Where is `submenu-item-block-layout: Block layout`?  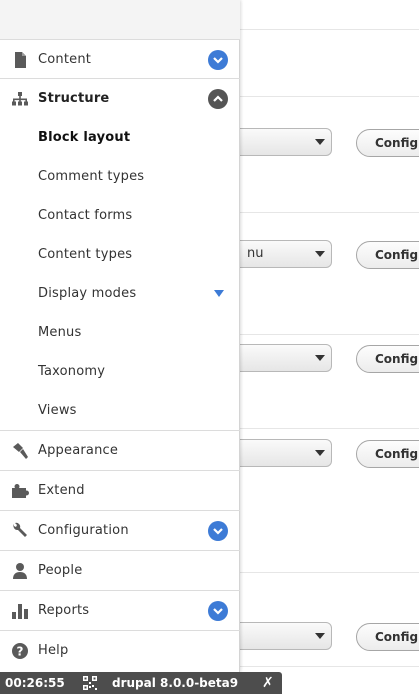 submenu-item-block-layout: Block layout is located at coordinates (120, 137).